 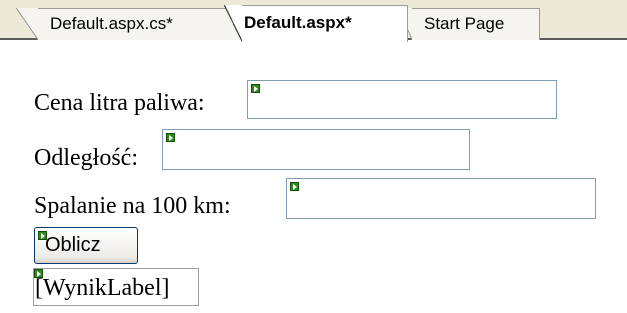 What do you see at coordinates (132, 206) in the screenshot?
I see `consumption-label: Spalanie na 100 km:` at bounding box center [132, 206].